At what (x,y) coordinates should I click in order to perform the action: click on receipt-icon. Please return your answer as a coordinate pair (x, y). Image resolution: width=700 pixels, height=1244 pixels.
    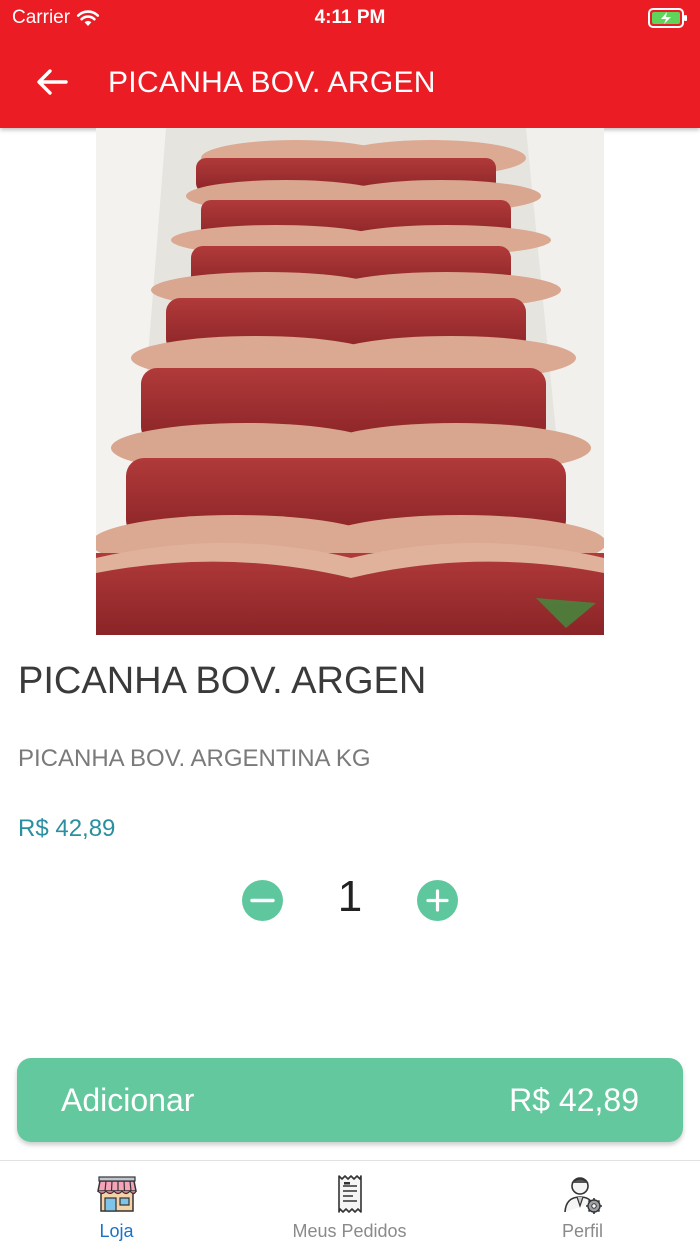
    Looking at the image, I should click on (350, 1194).